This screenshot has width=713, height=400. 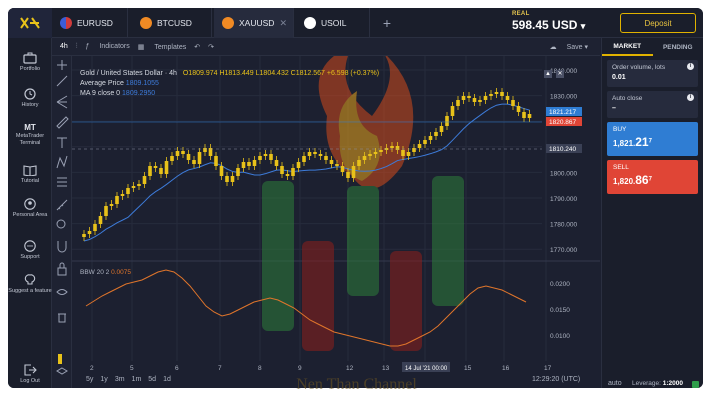 What do you see at coordinates (639, 67) in the screenshot?
I see `order-volume-label: Order volume, lots` at bounding box center [639, 67].